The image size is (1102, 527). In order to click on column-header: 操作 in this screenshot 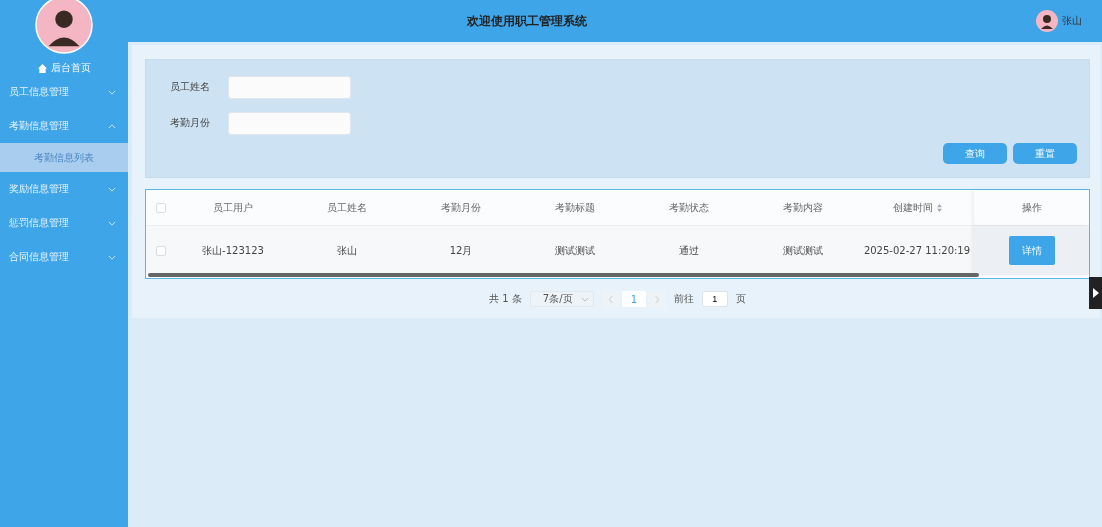, I will do `click(1031, 207)`.